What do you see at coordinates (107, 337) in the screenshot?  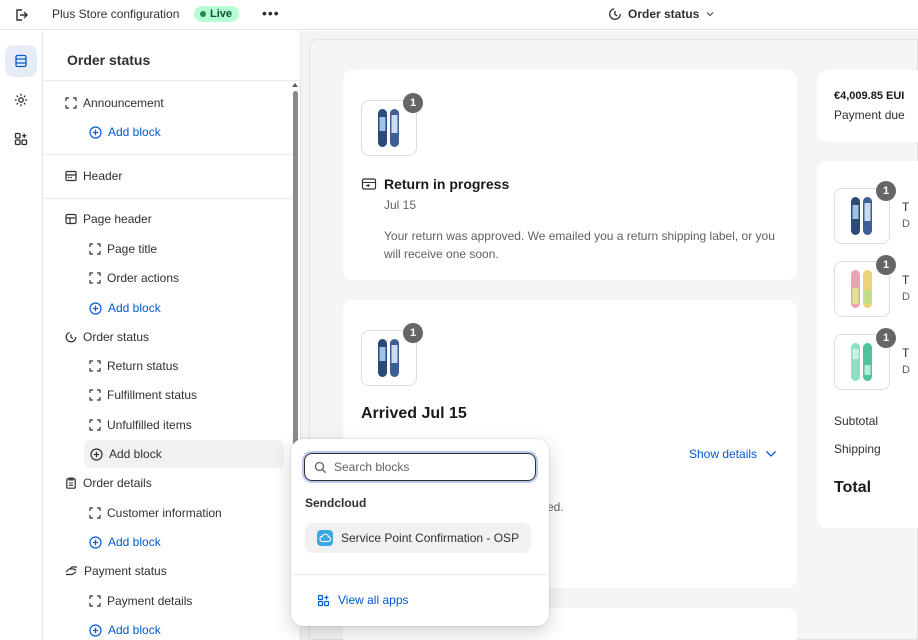 I see `section-order-status: Order status` at bounding box center [107, 337].